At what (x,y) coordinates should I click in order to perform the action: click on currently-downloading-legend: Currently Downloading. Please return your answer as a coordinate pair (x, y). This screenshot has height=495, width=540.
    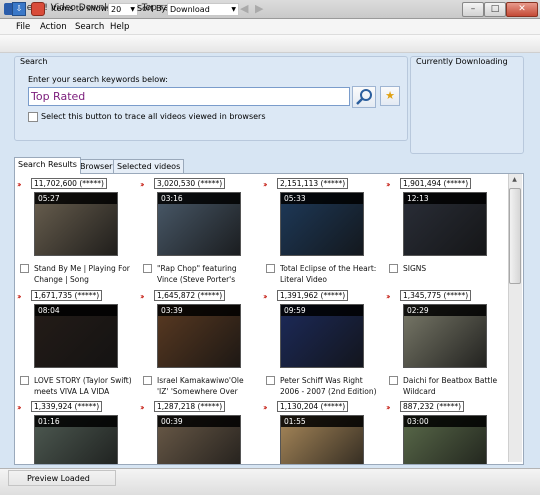
    Looking at the image, I should click on (462, 61).